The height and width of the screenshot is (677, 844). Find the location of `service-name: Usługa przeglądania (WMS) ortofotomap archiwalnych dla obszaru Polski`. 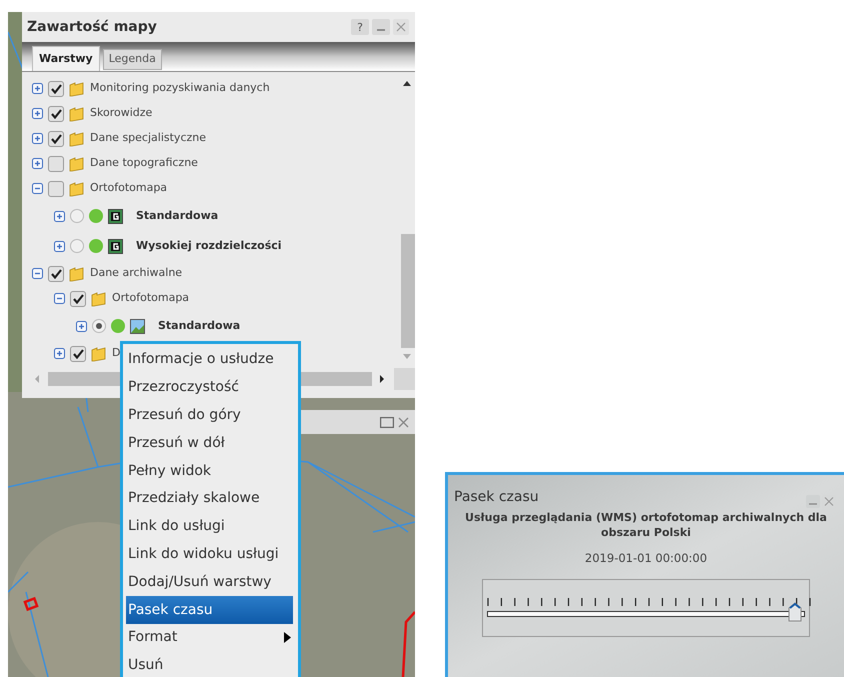

service-name: Usługa przeglądania (WMS) ortofotomap archiwalnych dla obszaru Polski is located at coordinates (646, 525).